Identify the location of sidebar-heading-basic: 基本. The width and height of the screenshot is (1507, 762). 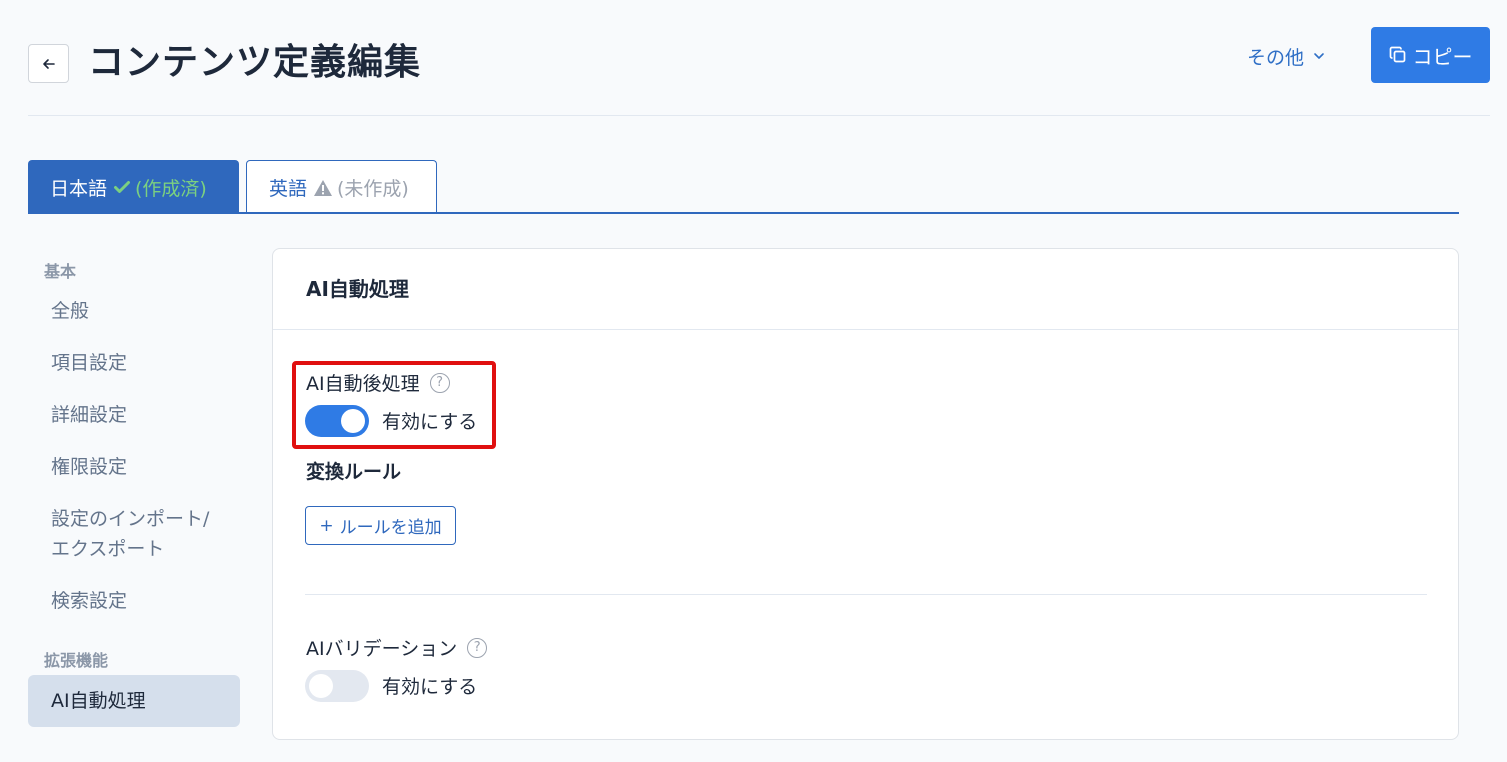
(60, 271).